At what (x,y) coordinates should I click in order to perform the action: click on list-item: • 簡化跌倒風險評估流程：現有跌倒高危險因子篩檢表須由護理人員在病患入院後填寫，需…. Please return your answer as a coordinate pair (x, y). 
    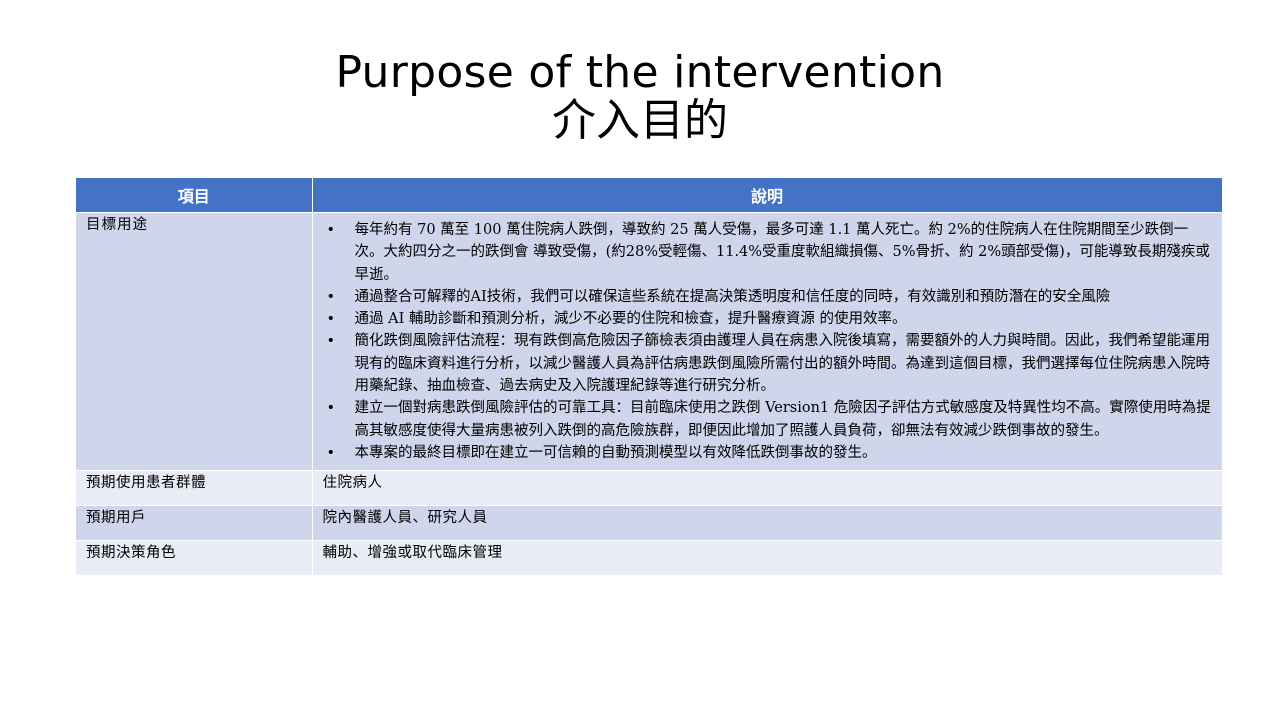
    Looking at the image, I should click on (767, 363).